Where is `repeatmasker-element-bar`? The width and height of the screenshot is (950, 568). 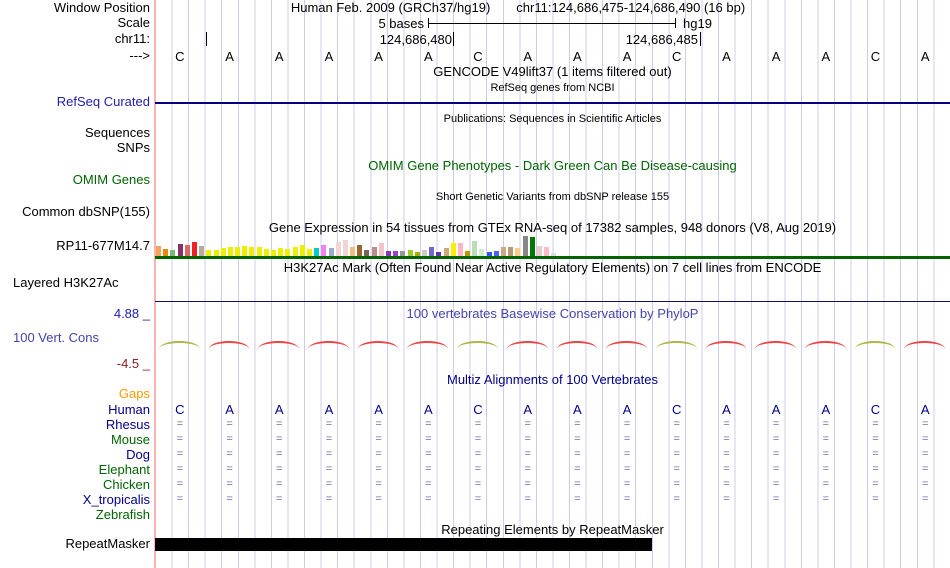 repeatmasker-element-bar is located at coordinates (403, 544).